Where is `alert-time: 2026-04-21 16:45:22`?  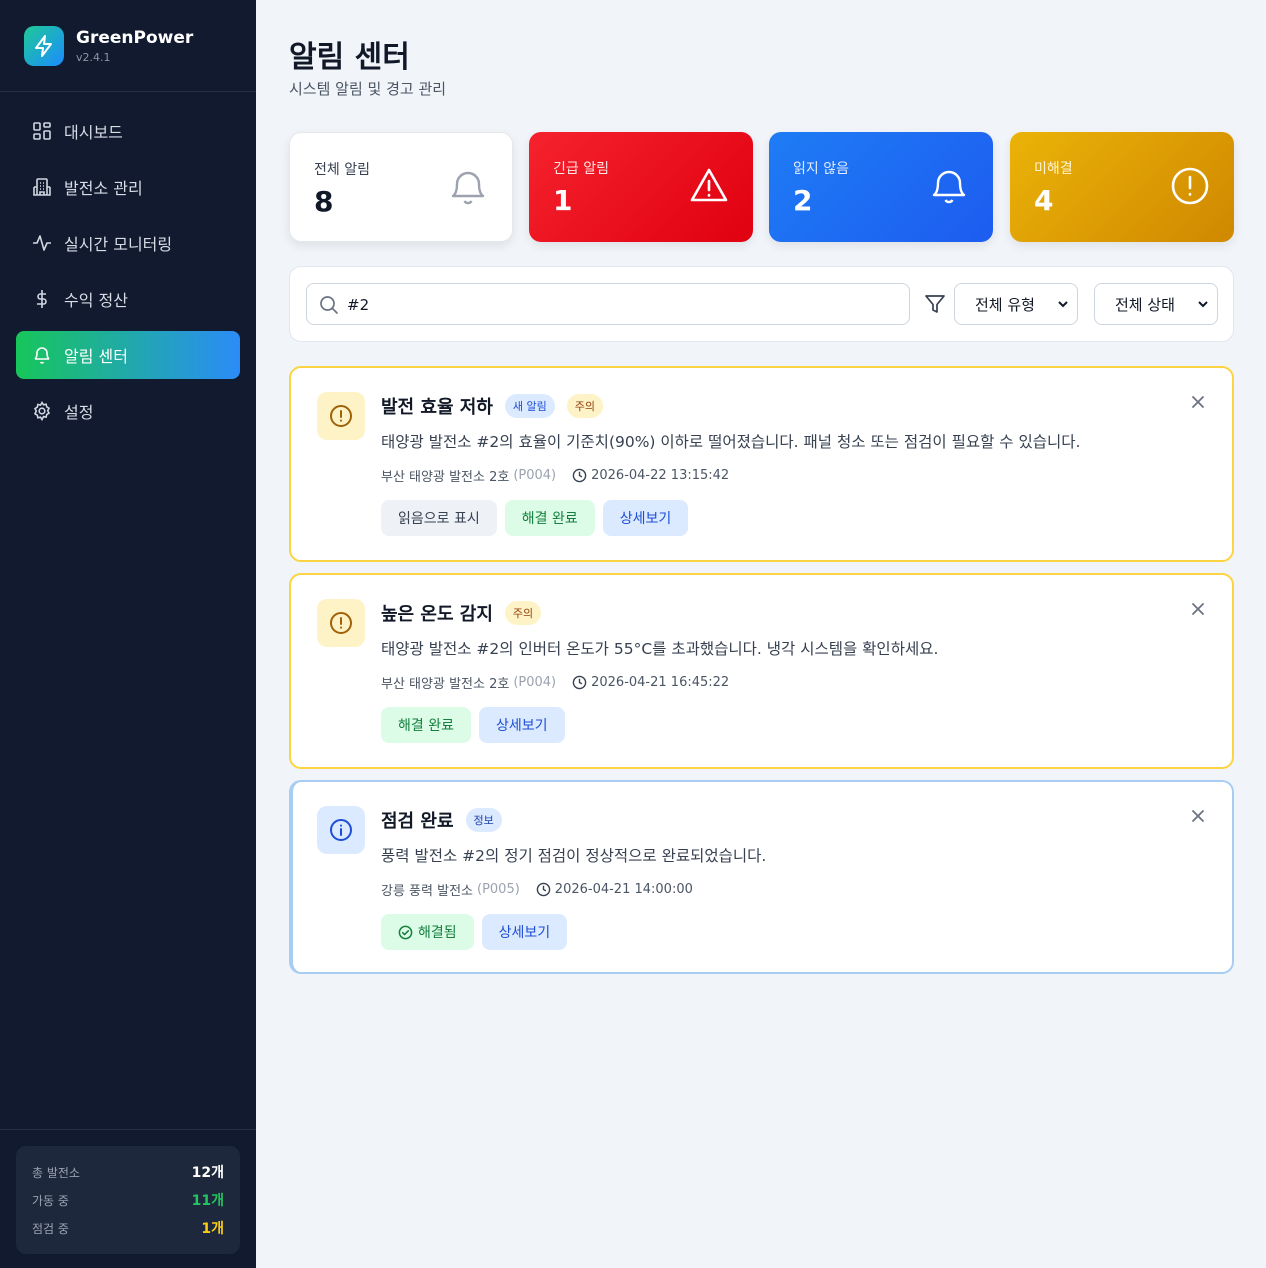 alert-time: 2026-04-21 16:45:22 is located at coordinates (650, 682).